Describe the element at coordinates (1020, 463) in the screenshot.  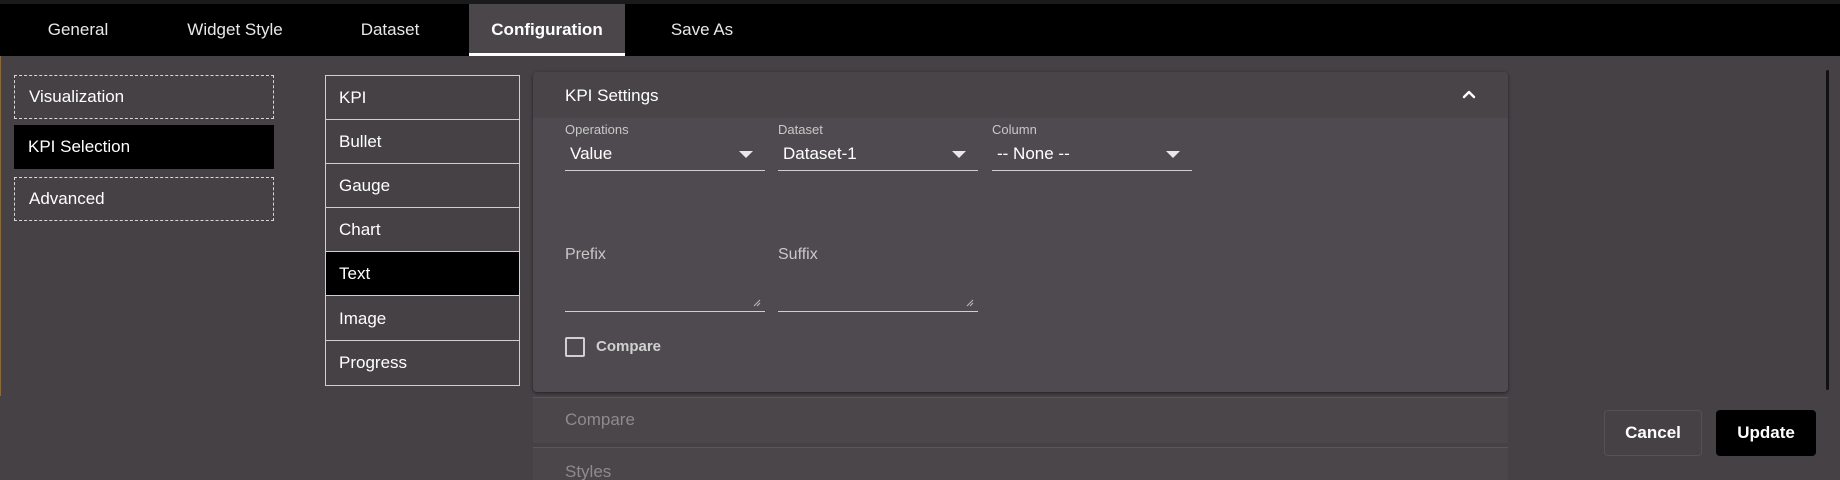
I see `styles-section-header: Styles` at that location.